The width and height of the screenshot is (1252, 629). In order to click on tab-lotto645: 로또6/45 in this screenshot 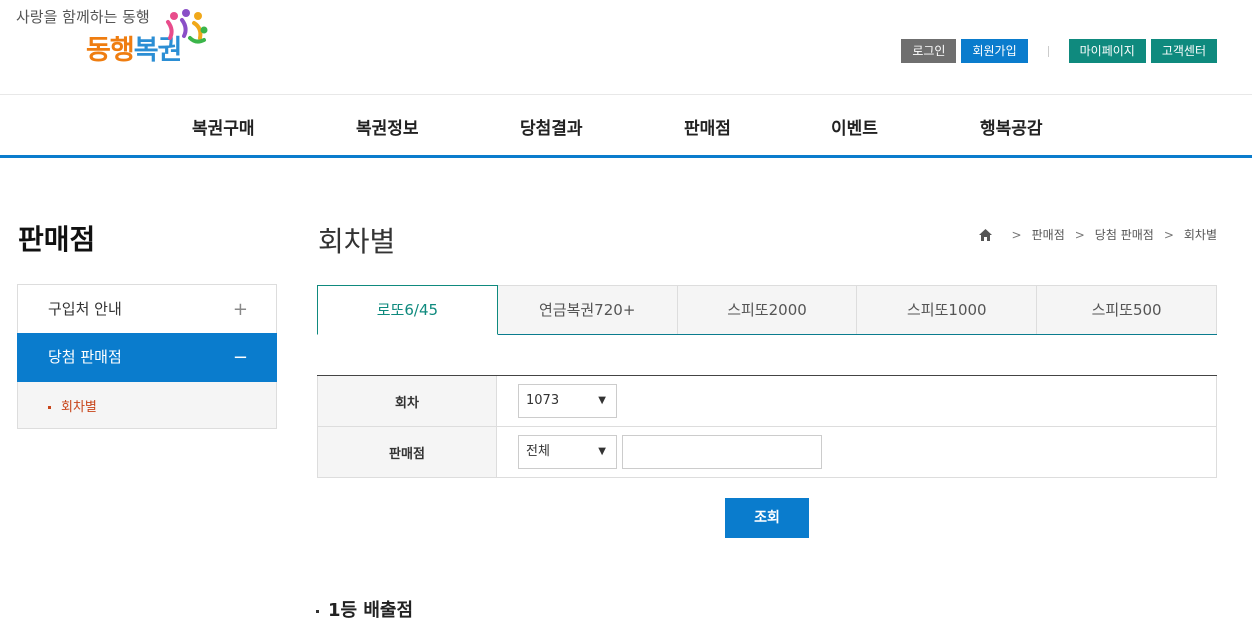, I will do `click(407, 310)`.